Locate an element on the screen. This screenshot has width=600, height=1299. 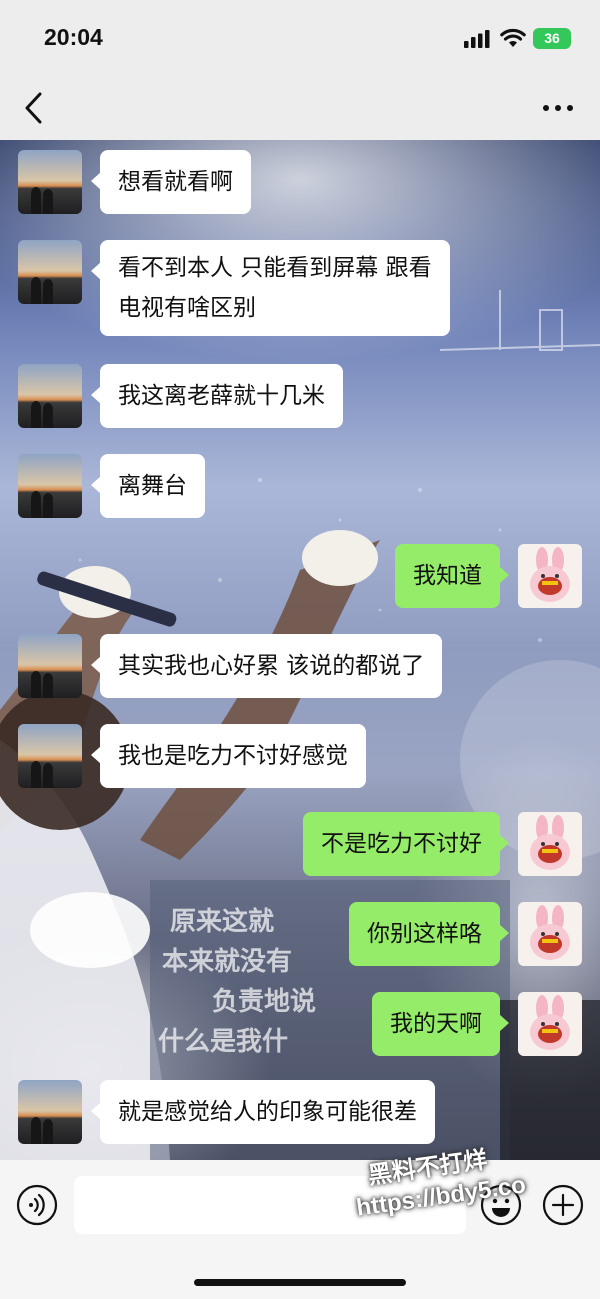
message-text: 就是感觉给人的印象可能很差 is located at coordinates (267, 1112).